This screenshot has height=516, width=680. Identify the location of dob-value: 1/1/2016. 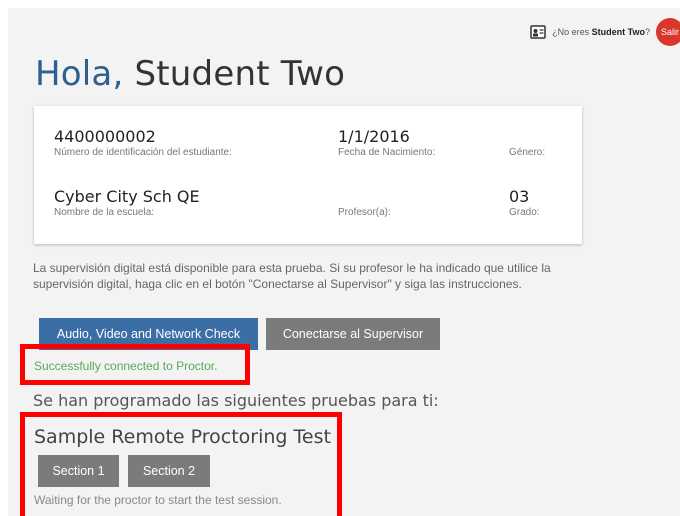
(374, 136).